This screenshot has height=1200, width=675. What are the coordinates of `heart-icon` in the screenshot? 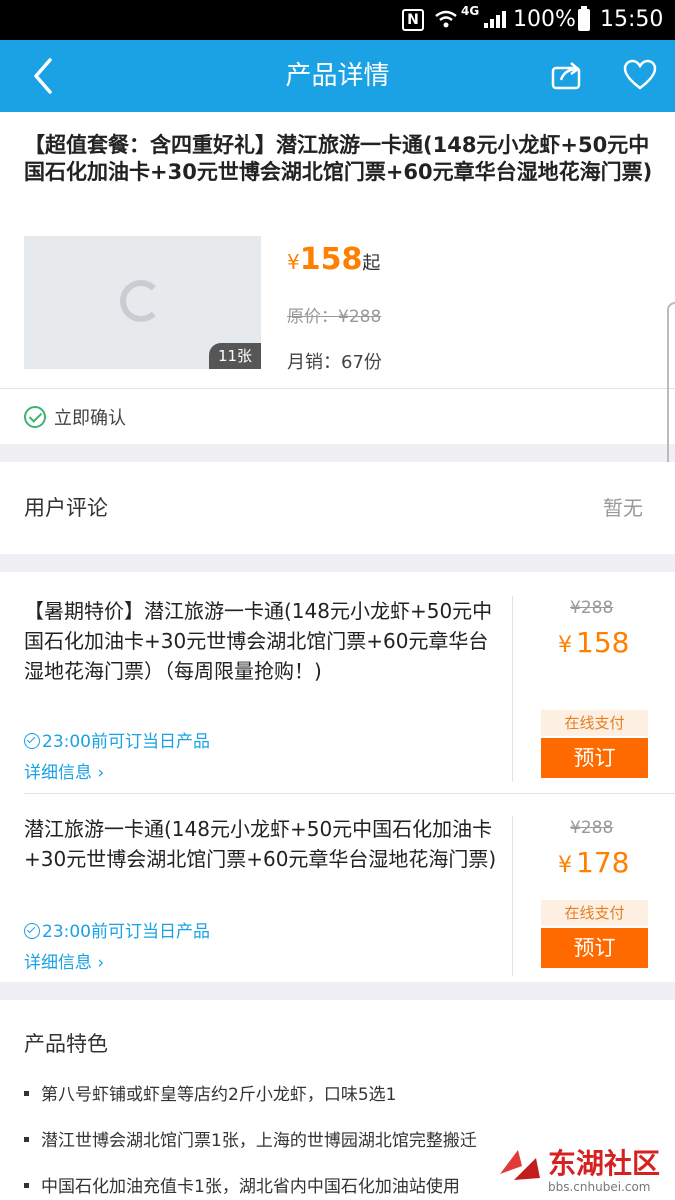 It's located at (640, 75).